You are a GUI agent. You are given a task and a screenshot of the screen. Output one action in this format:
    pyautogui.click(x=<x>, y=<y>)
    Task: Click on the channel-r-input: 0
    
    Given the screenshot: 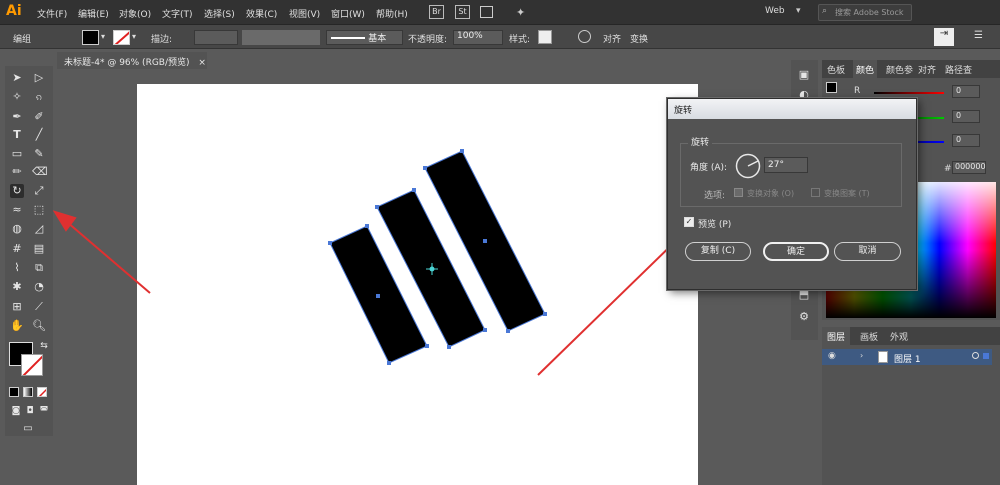 What is the action you would take?
    pyautogui.click(x=966, y=91)
    